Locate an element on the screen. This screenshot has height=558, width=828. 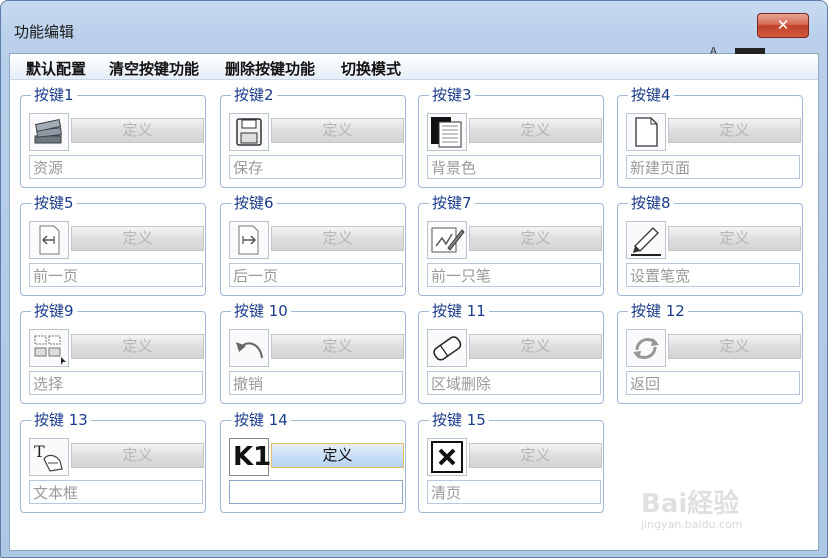
baidu-watermark: Bai経验 jingyan.baidu.com is located at coordinates (716, 501).